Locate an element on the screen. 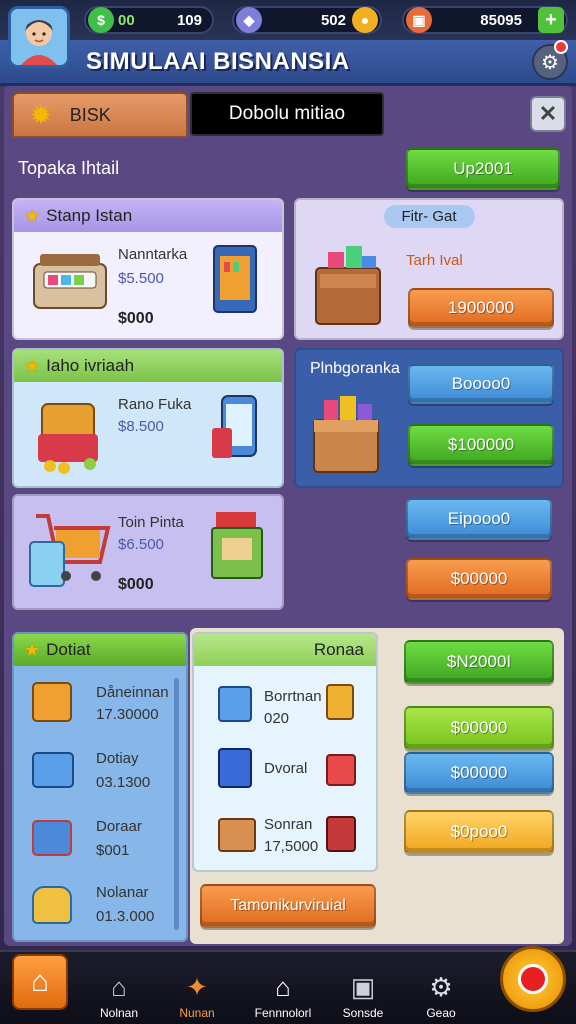 Image resolution: width=576 pixels, height=1024 pixels. filter-badge: Fitr- Gat is located at coordinates (429, 216).